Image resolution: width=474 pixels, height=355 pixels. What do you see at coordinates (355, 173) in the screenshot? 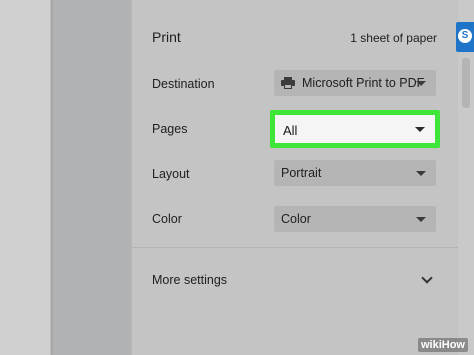
I see `layout-select: Portrait` at bounding box center [355, 173].